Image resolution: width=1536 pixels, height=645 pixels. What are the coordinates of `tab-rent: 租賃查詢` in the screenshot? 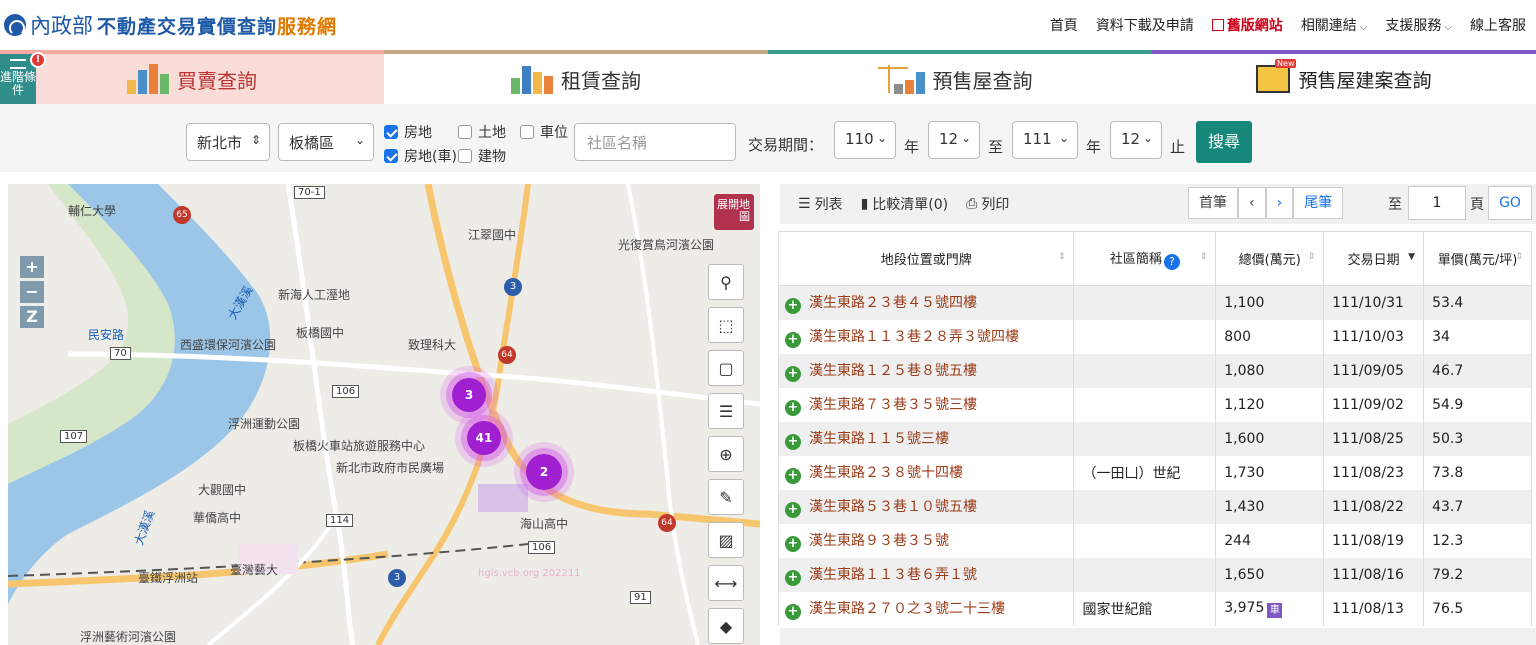 It's located at (576, 77).